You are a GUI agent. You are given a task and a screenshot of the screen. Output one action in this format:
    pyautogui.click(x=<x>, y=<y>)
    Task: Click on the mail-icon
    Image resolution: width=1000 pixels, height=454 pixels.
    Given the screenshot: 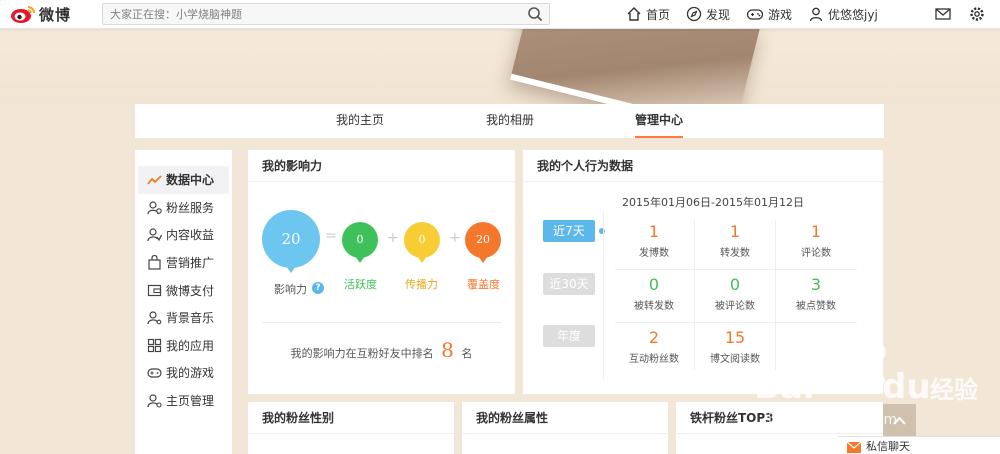 What is the action you would take?
    pyautogui.click(x=943, y=14)
    